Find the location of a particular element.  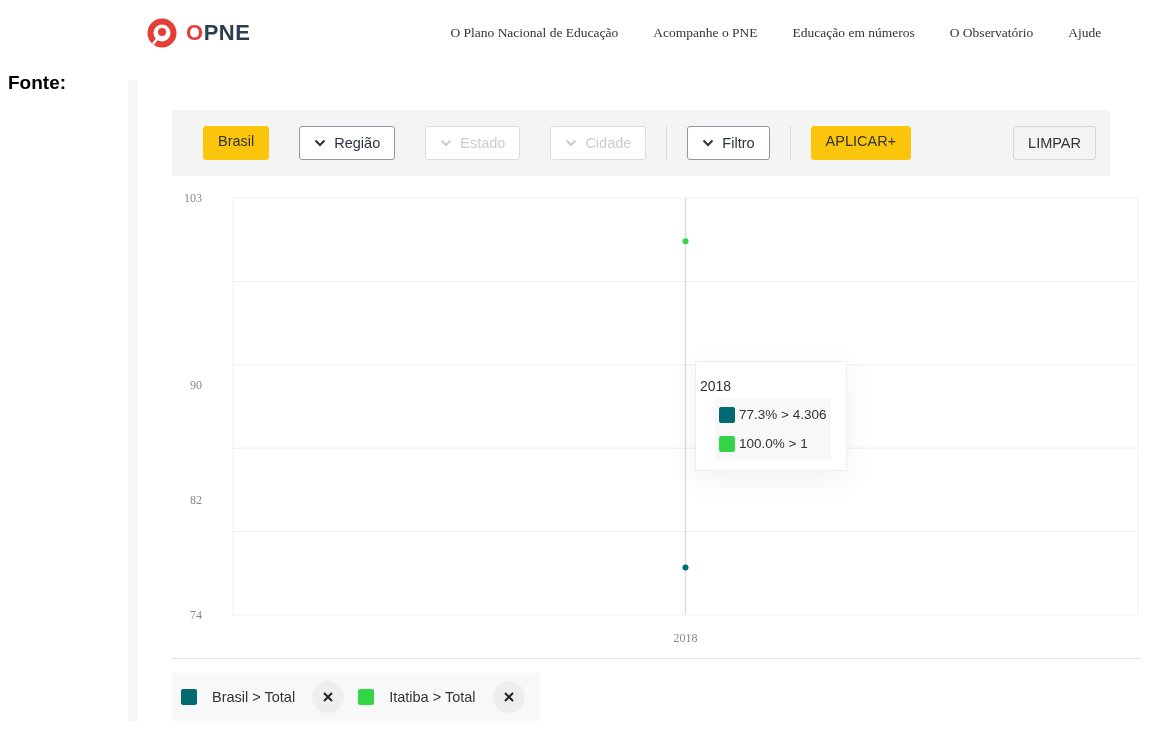

nav-link: O Plano Nacional de Educação is located at coordinates (534, 32).